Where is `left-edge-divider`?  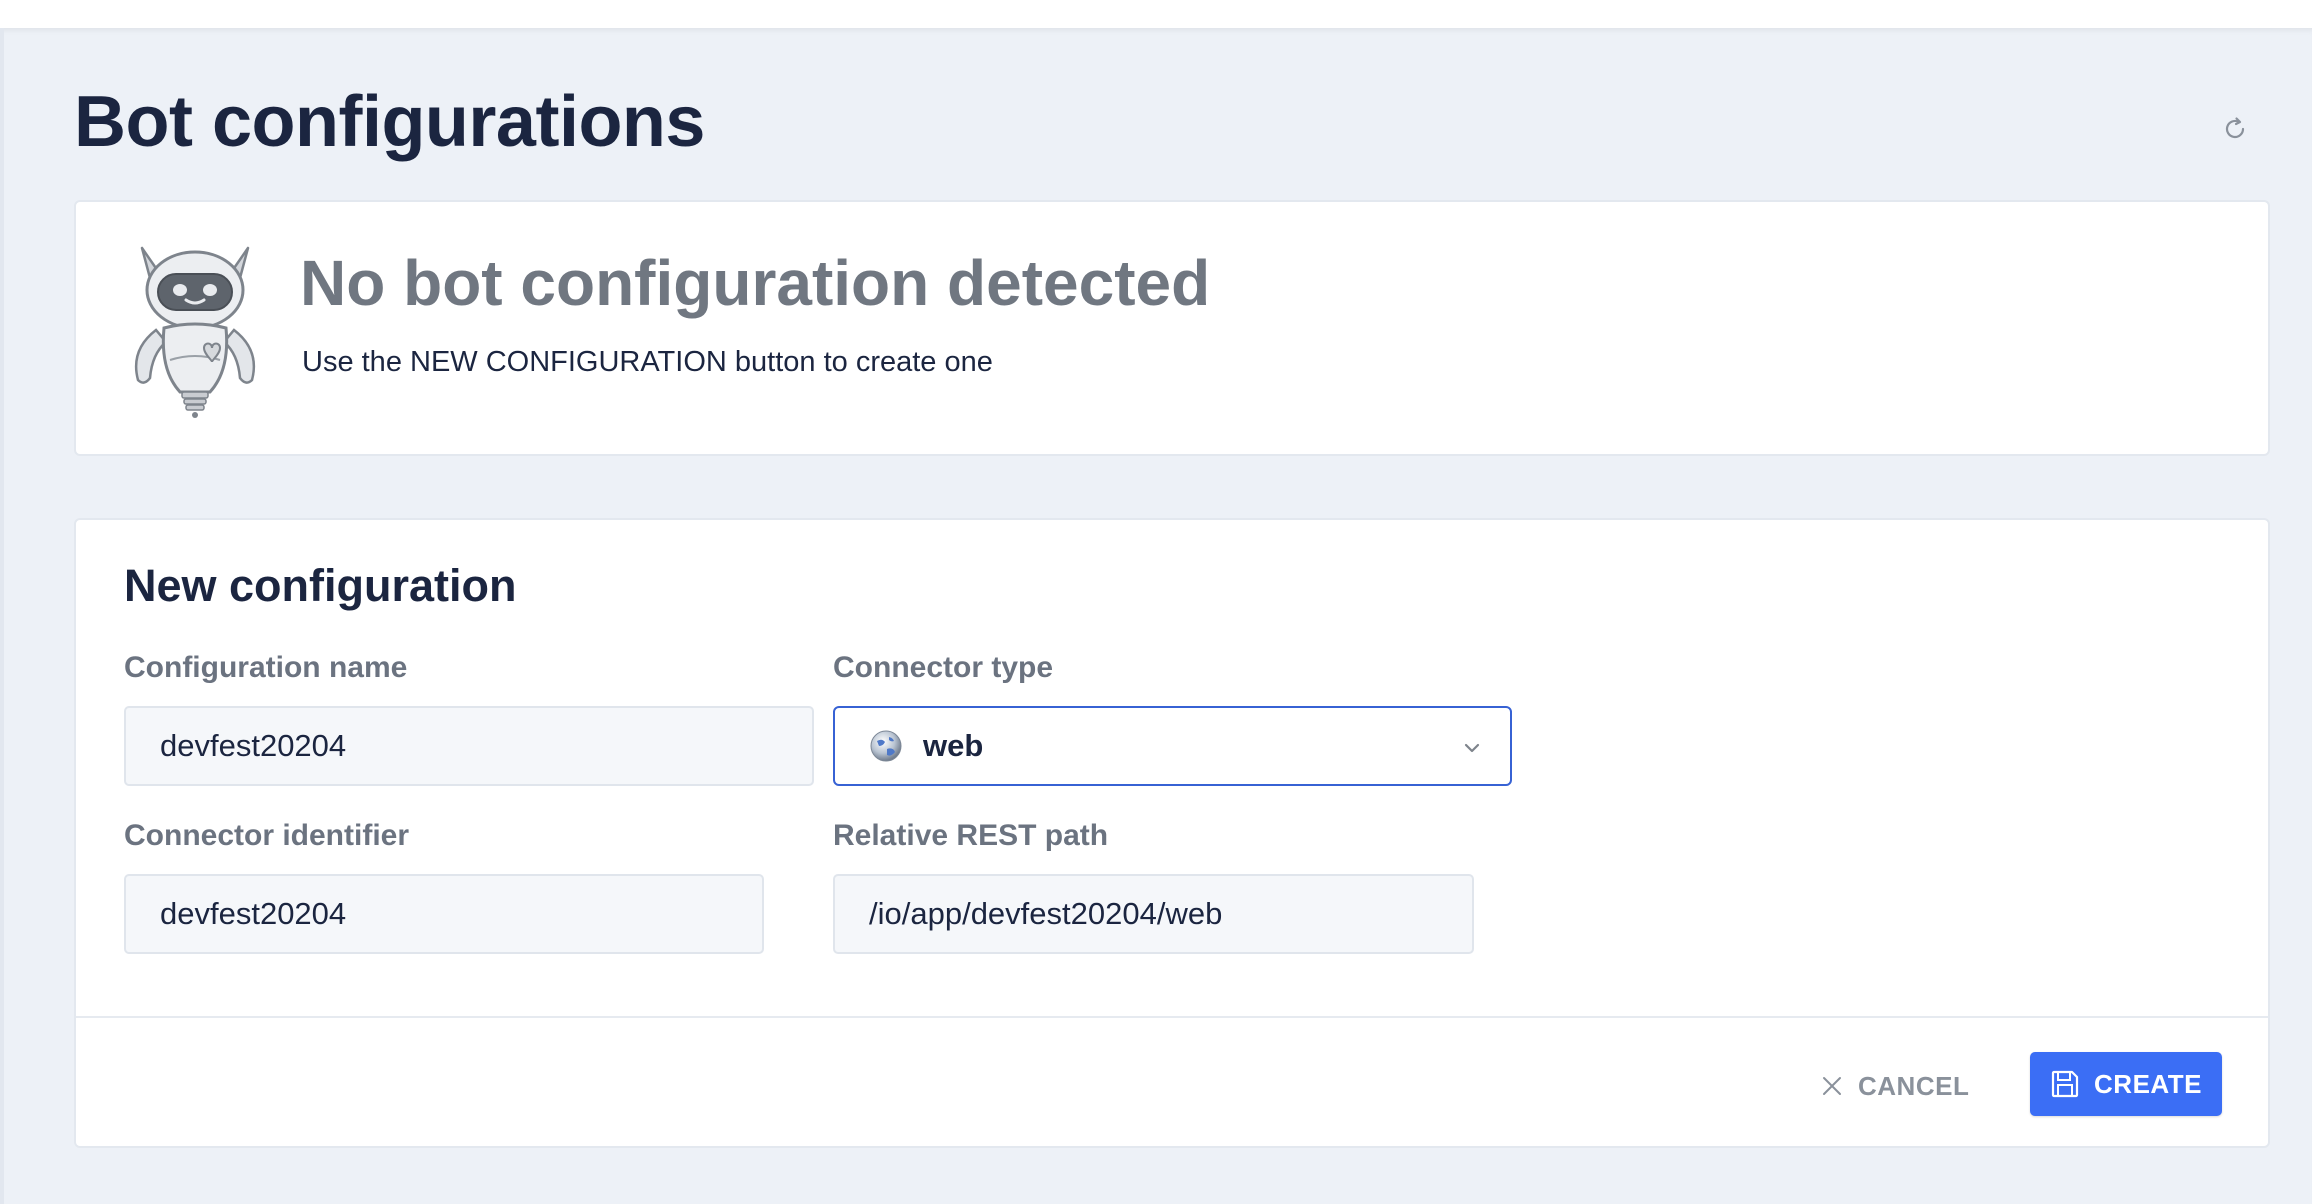 left-edge-divider is located at coordinates (2, 616).